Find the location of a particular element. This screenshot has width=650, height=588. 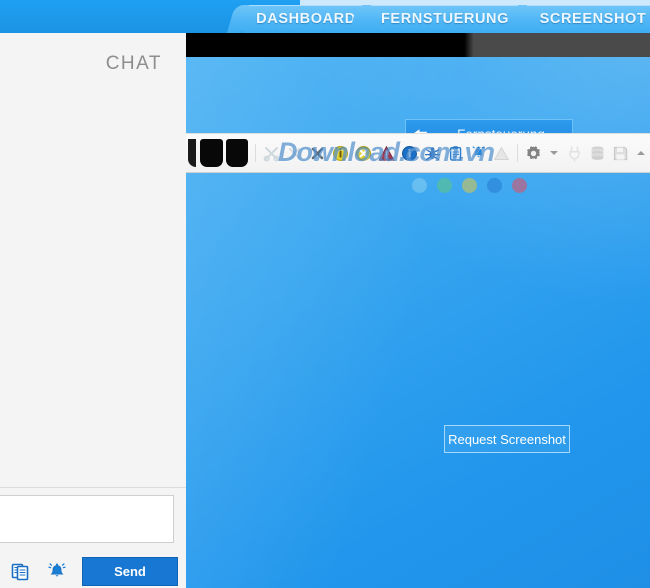

request-screenshot-button-label: Request Screenshot is located at coordinates (507, 439).